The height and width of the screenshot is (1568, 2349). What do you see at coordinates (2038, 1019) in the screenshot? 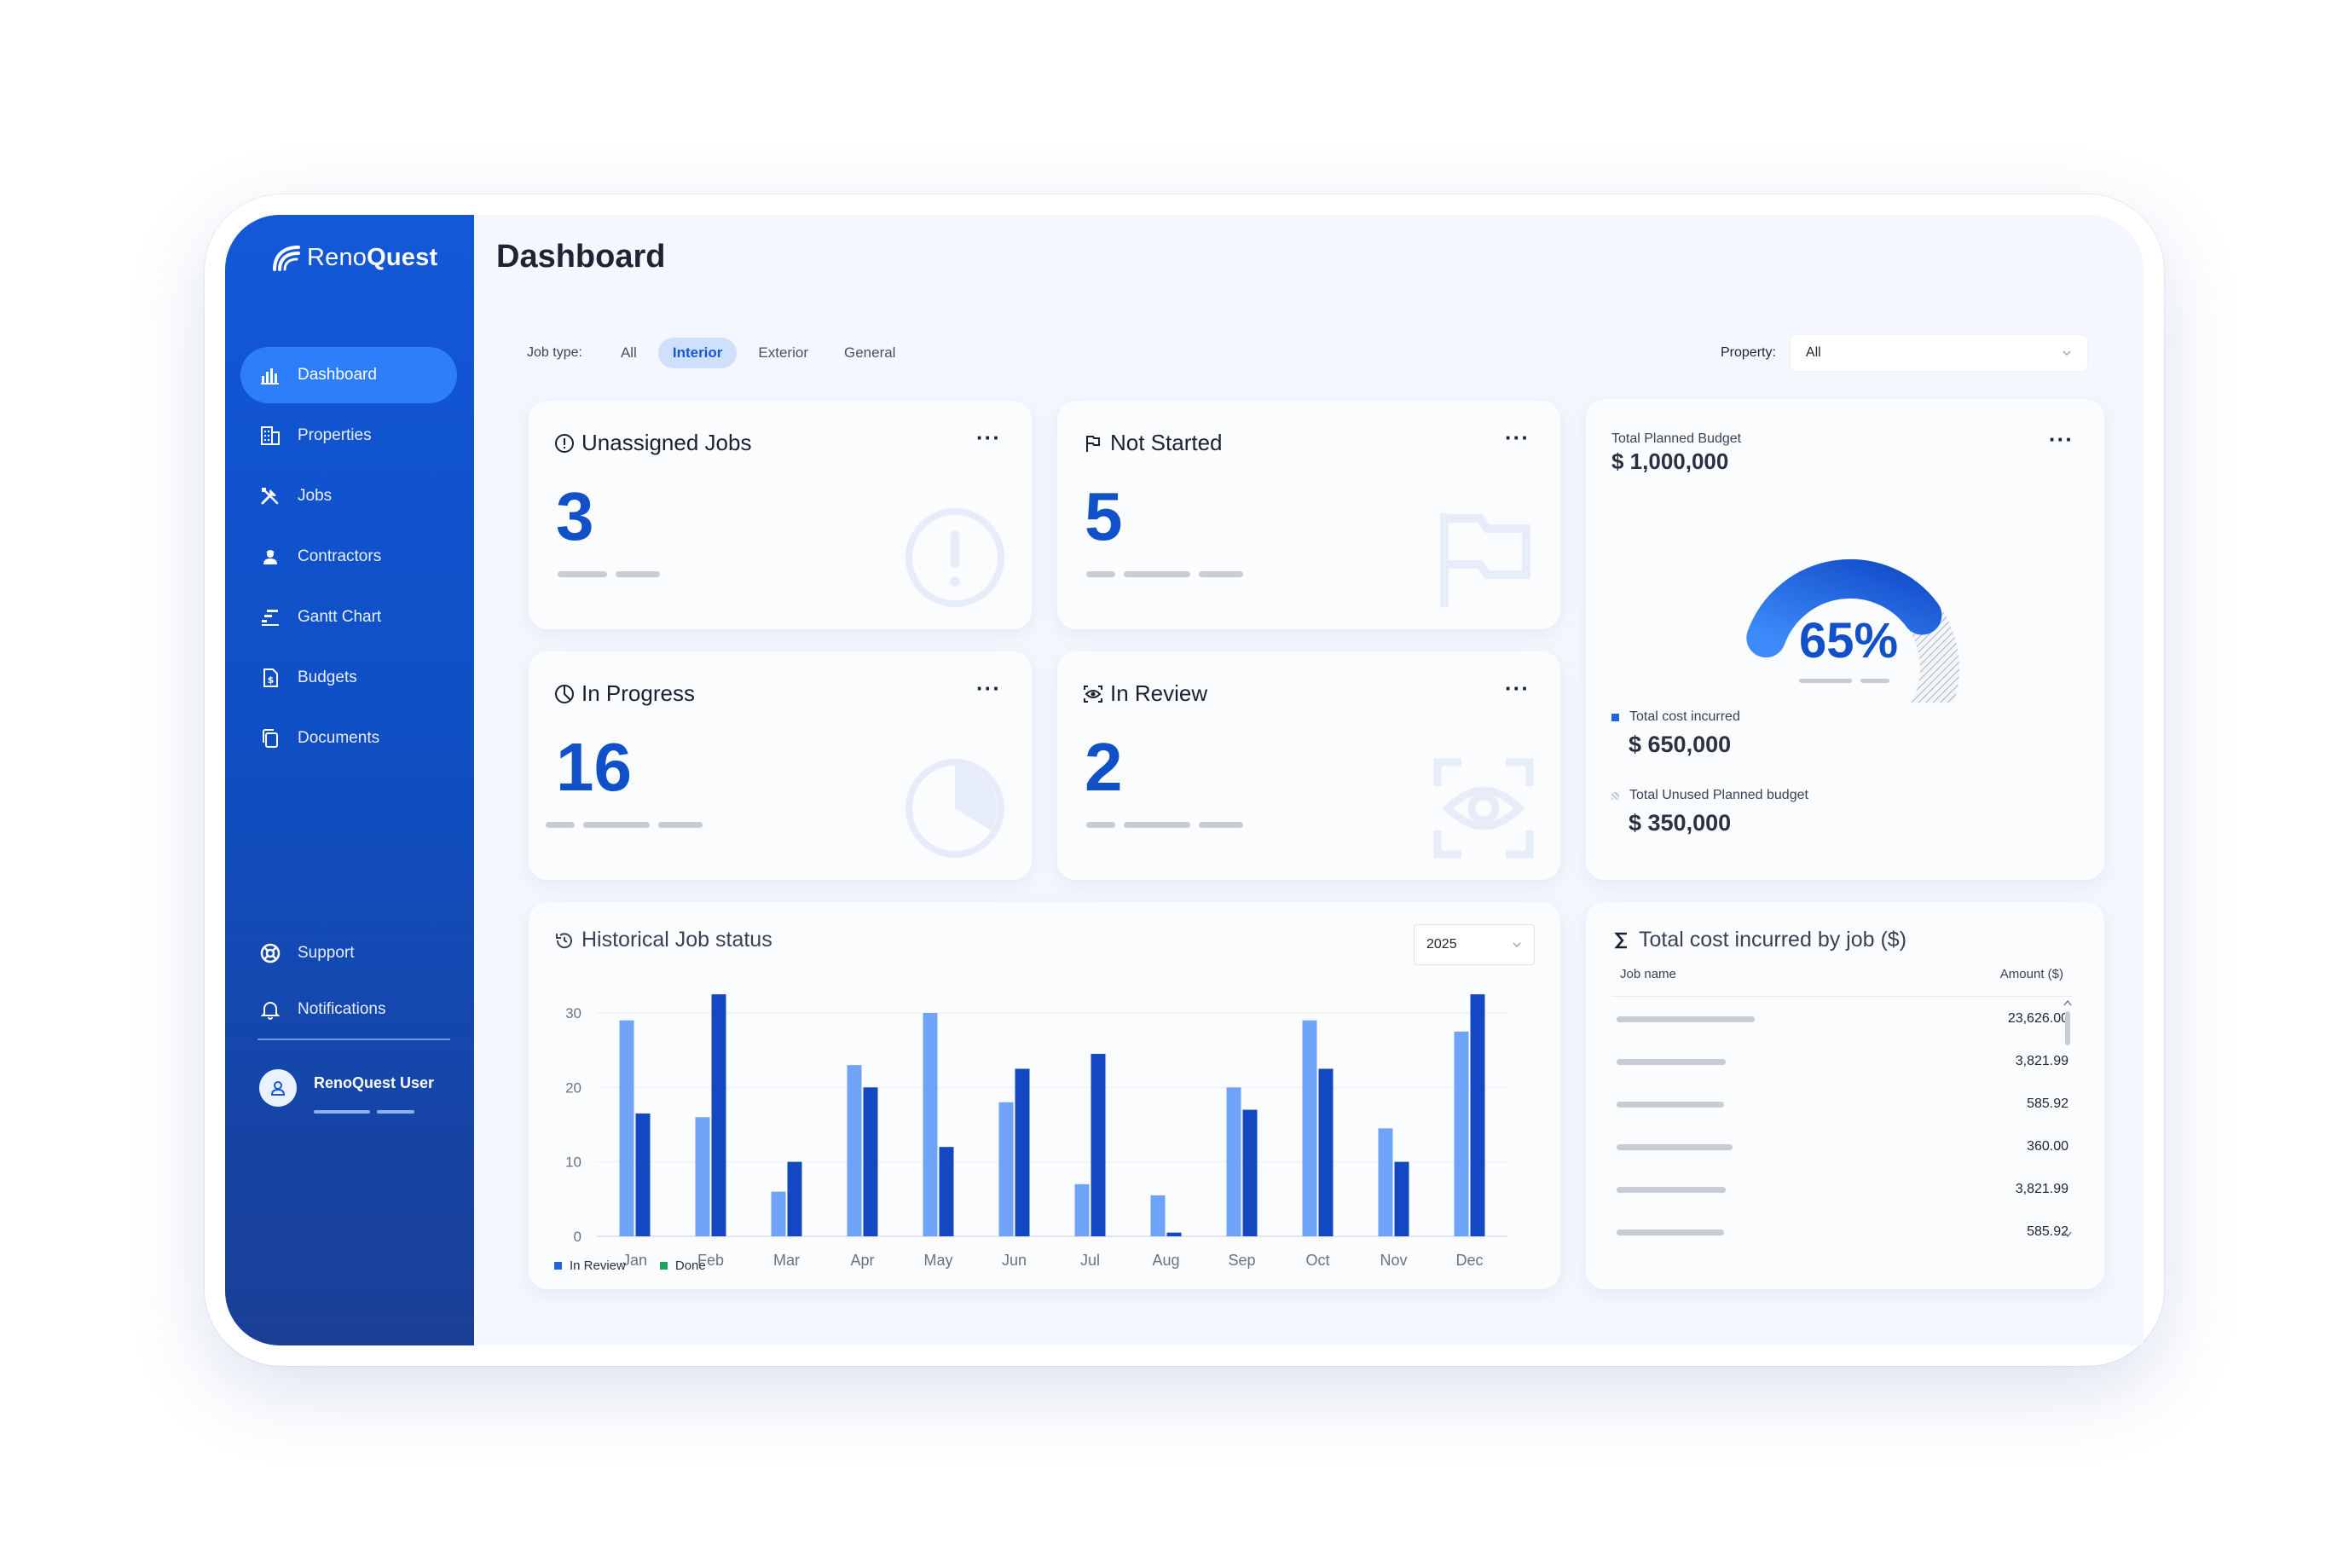
I see `amount-cell: 23,626.00` at bounding box center [2038, 1019].